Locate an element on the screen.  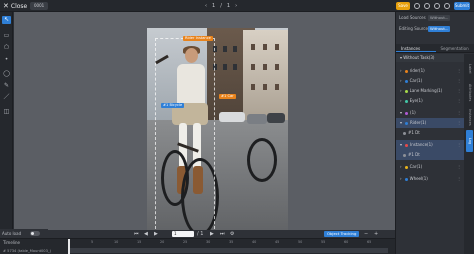
tag-rider-instance: Rider Instance is located at coordinates (198, 38).